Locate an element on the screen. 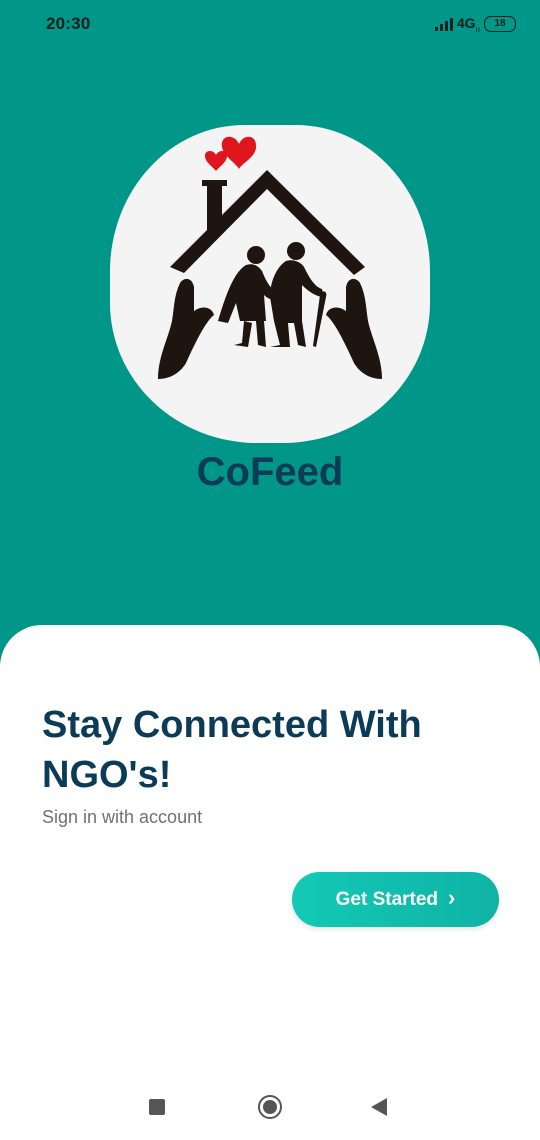 The width and height of the screenshot is (540, 1140). welcome-headline: Stay Connected With NGO's! is located at coordinates (232, 750).